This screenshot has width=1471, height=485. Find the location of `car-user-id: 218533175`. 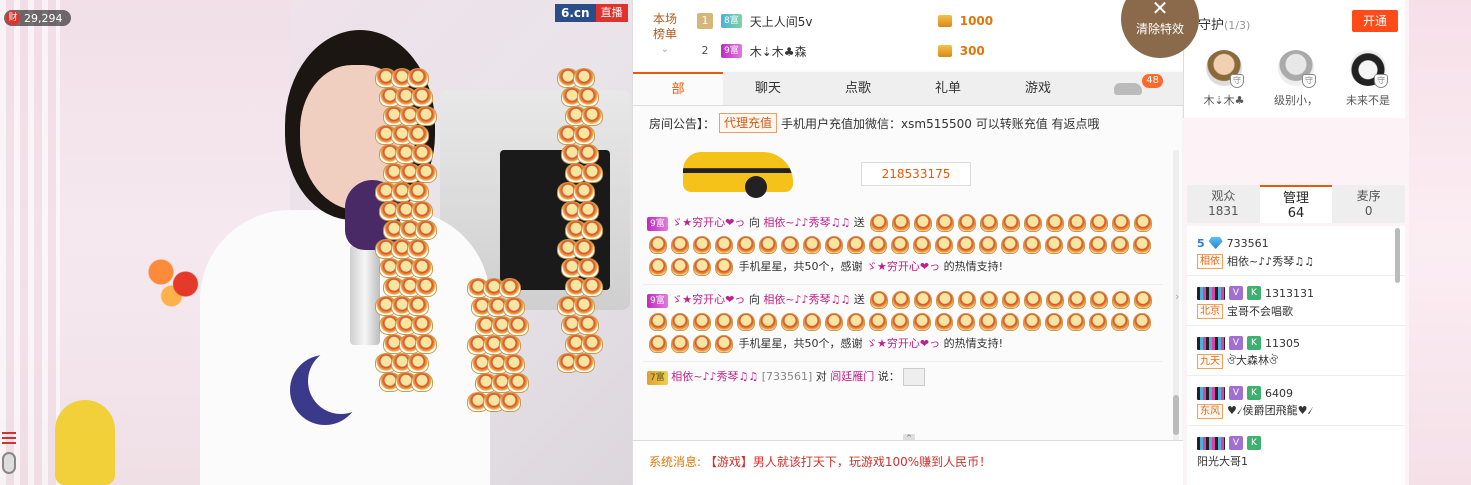

car-user-id: 218533175 is located at coordinates (916, 174).